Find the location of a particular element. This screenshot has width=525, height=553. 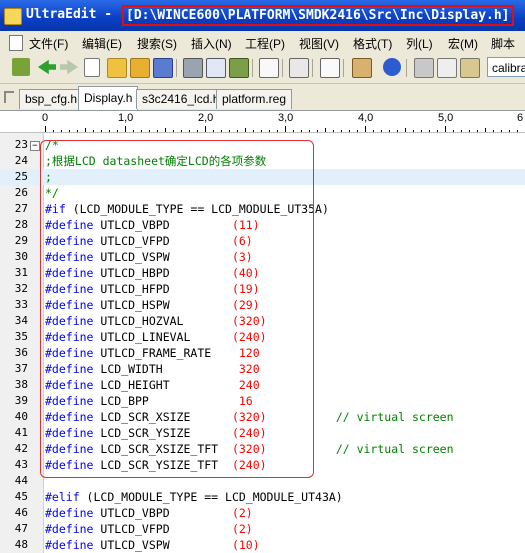

code-line: 38 #define LCD_HEIGHT 240 is located at coordinates (262, 385).